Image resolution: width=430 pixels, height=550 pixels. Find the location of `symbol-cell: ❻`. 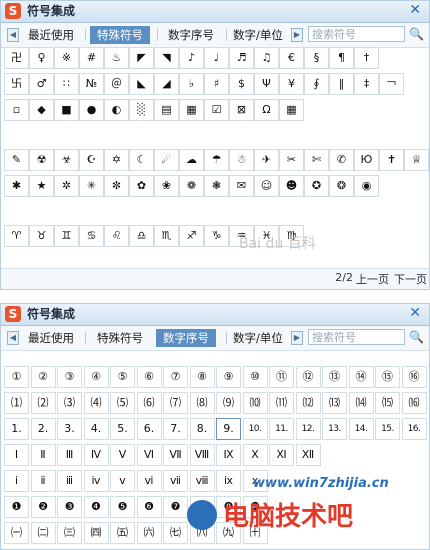

symbol-cell: ❻ is located at coordinates (149, 507).